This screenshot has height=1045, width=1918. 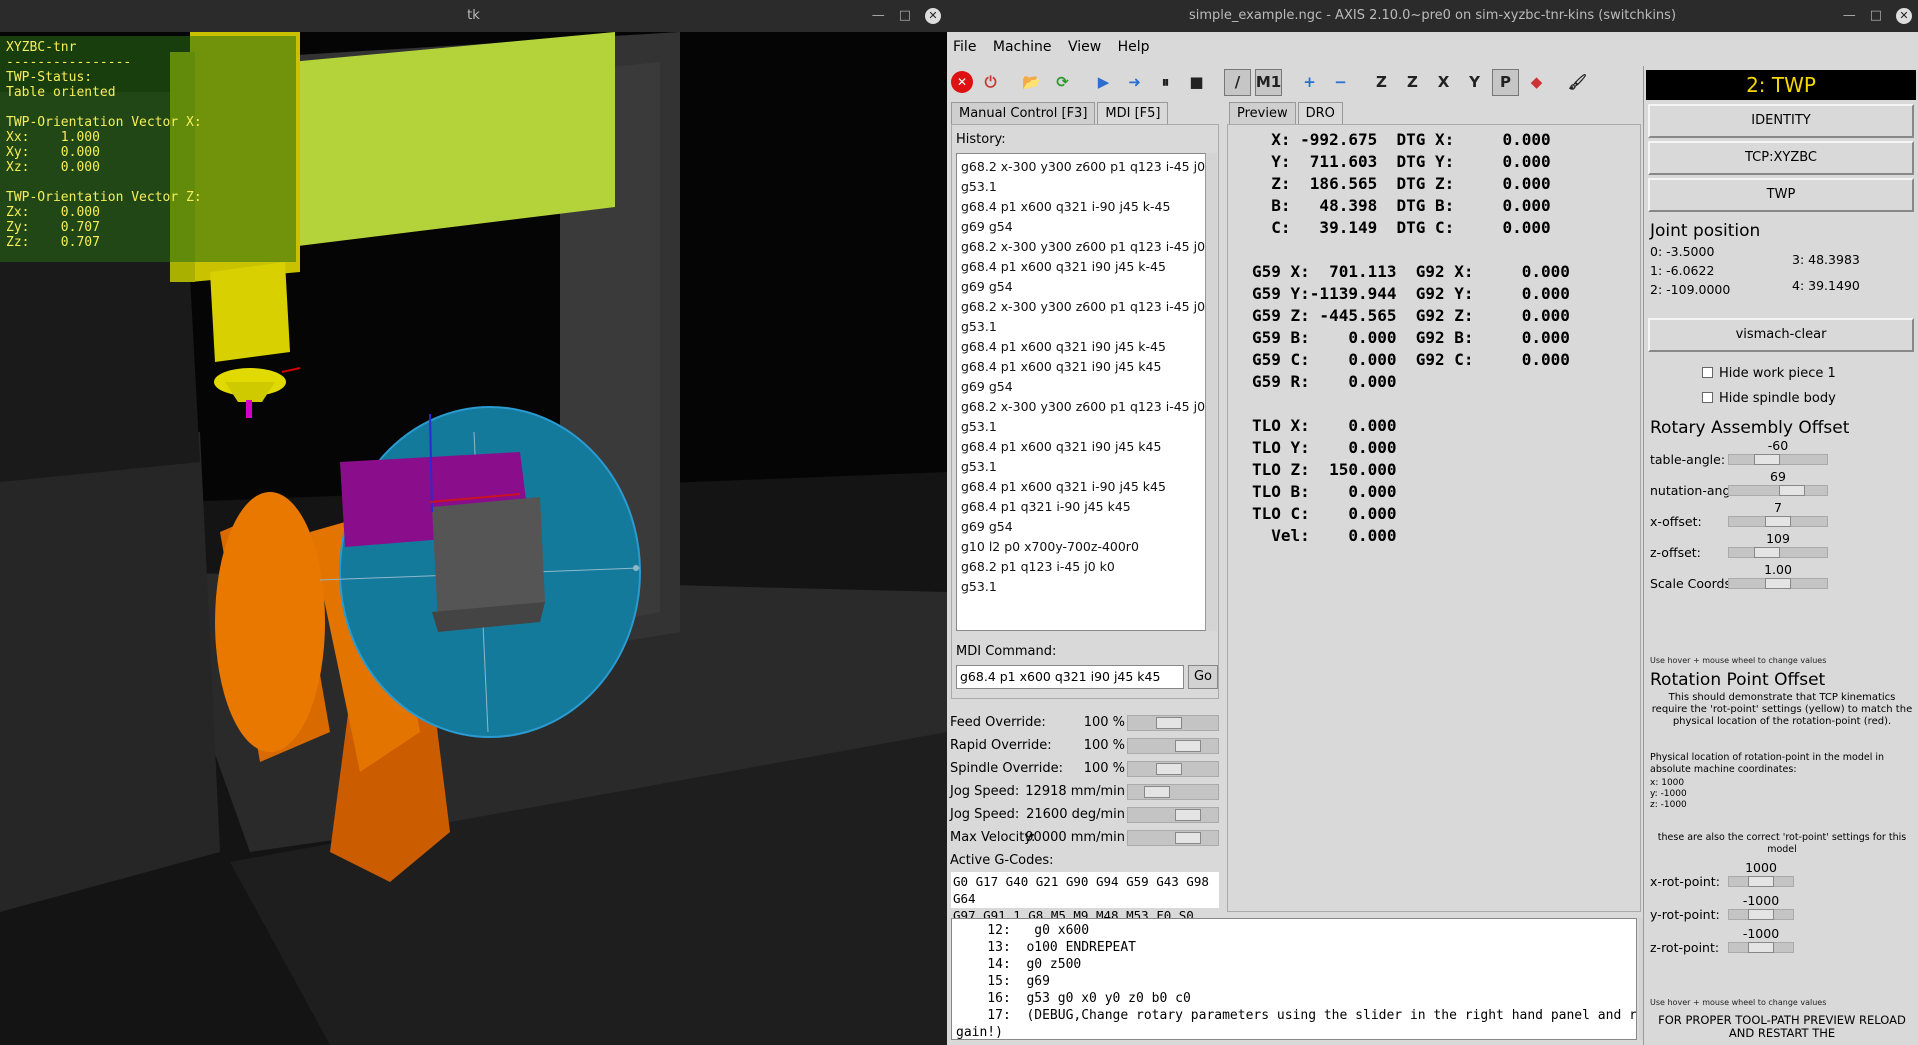 What do you see at coordinates (1536, 82) in the screenshot?
I see `rotate-icon: ◆` at bounding box center [1536, 82].